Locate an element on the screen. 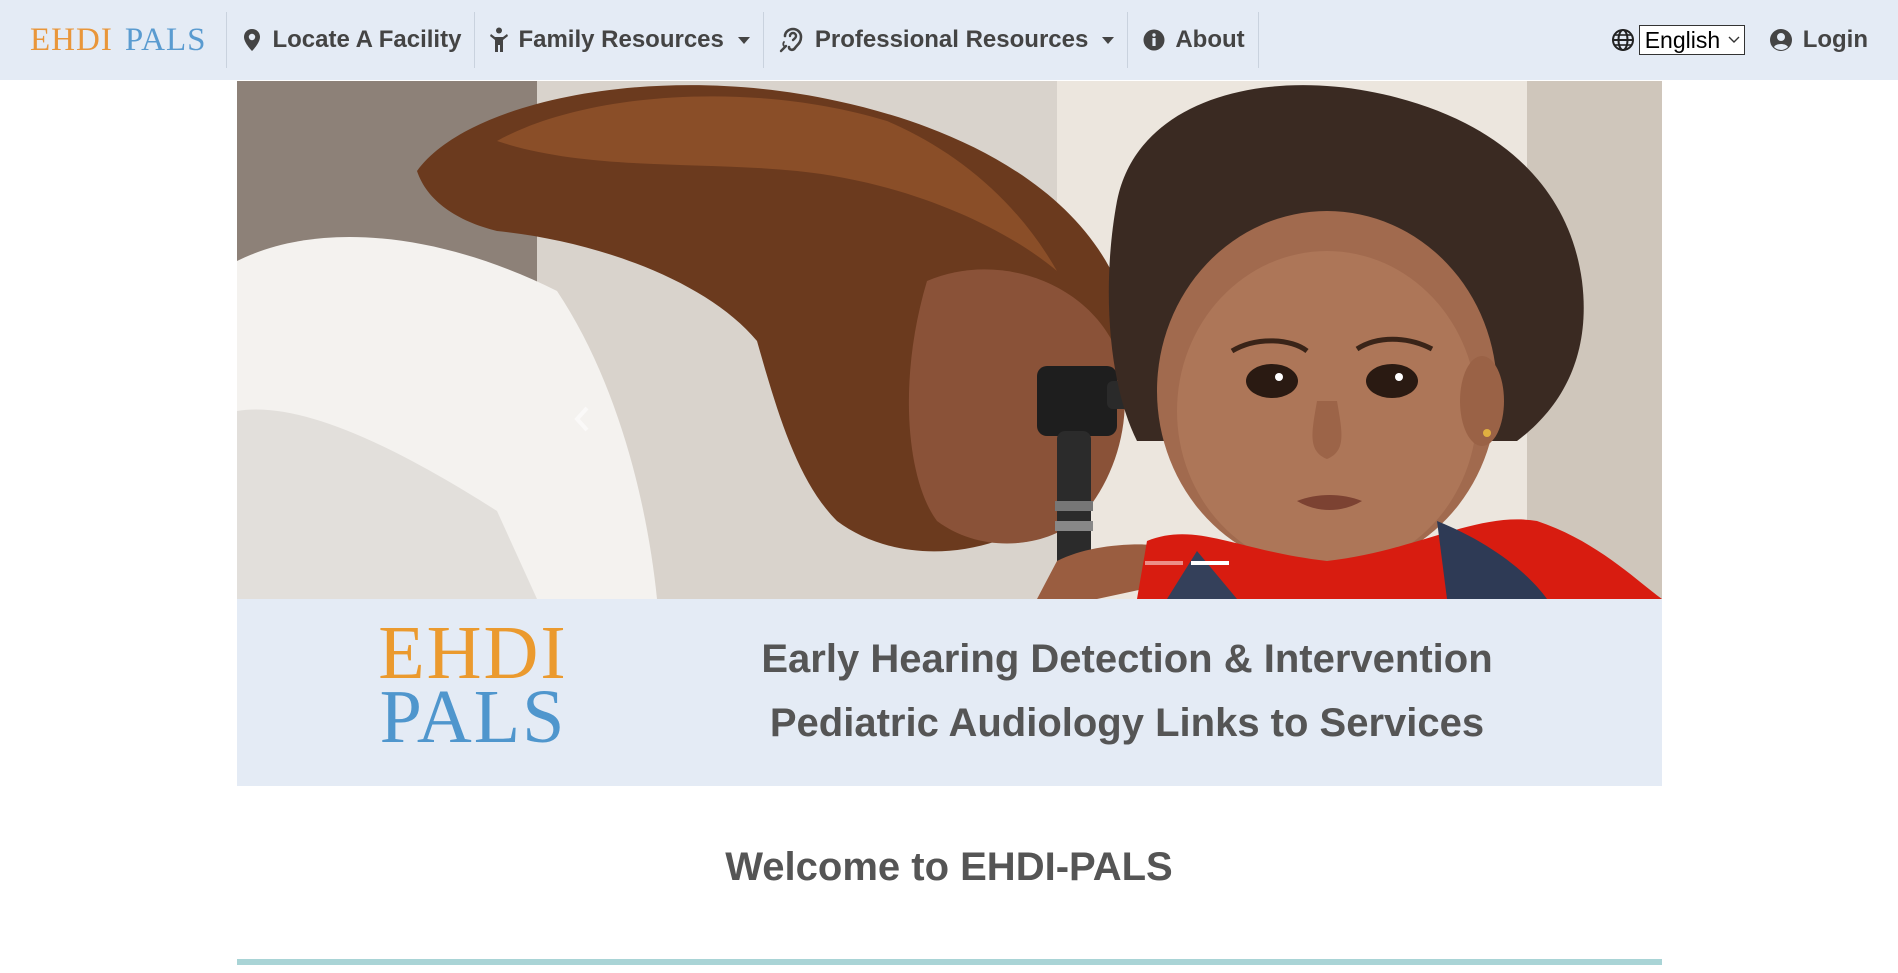 This screenshot has height=973, width=1898. user-circle-icon is located at coordinates (1780, 40).